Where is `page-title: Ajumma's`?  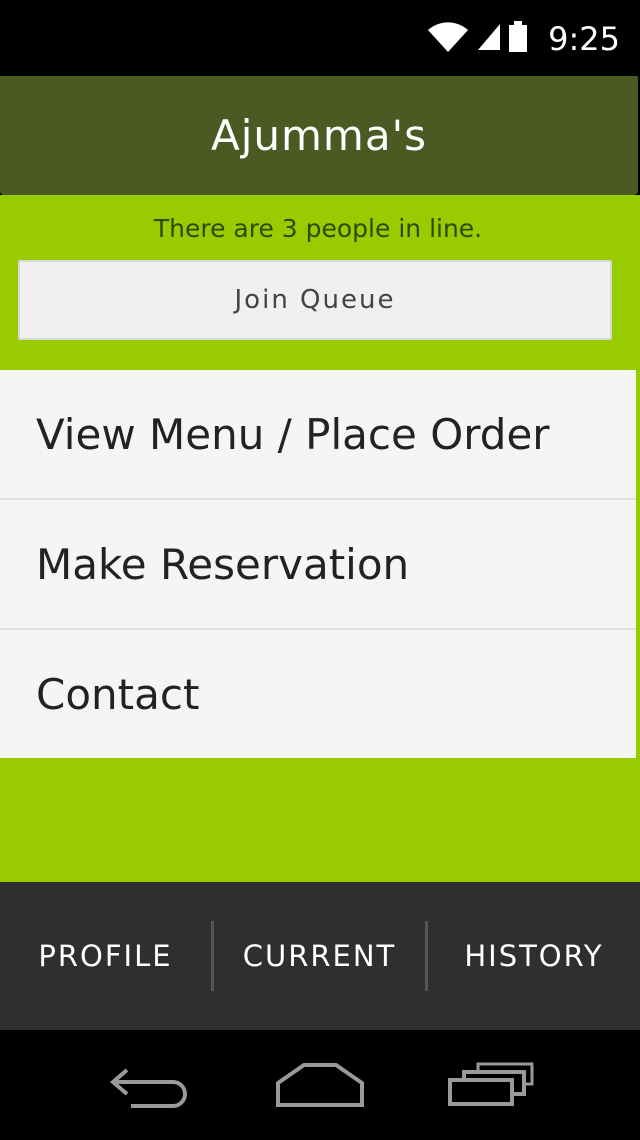 page-title: Ajumma's is located at coordinates (318, 135).